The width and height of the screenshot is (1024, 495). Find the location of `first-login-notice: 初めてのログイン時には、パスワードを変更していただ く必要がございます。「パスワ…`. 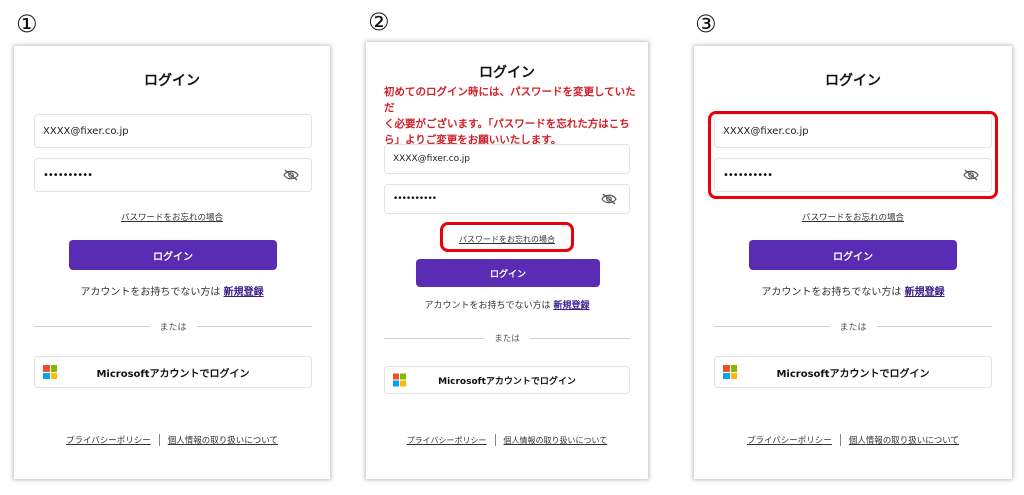

first-login-notice: 初めてのログイン時には、パスワードを変更していただ く必要がございます。「パスワ… is located at coordinates (510, 116).